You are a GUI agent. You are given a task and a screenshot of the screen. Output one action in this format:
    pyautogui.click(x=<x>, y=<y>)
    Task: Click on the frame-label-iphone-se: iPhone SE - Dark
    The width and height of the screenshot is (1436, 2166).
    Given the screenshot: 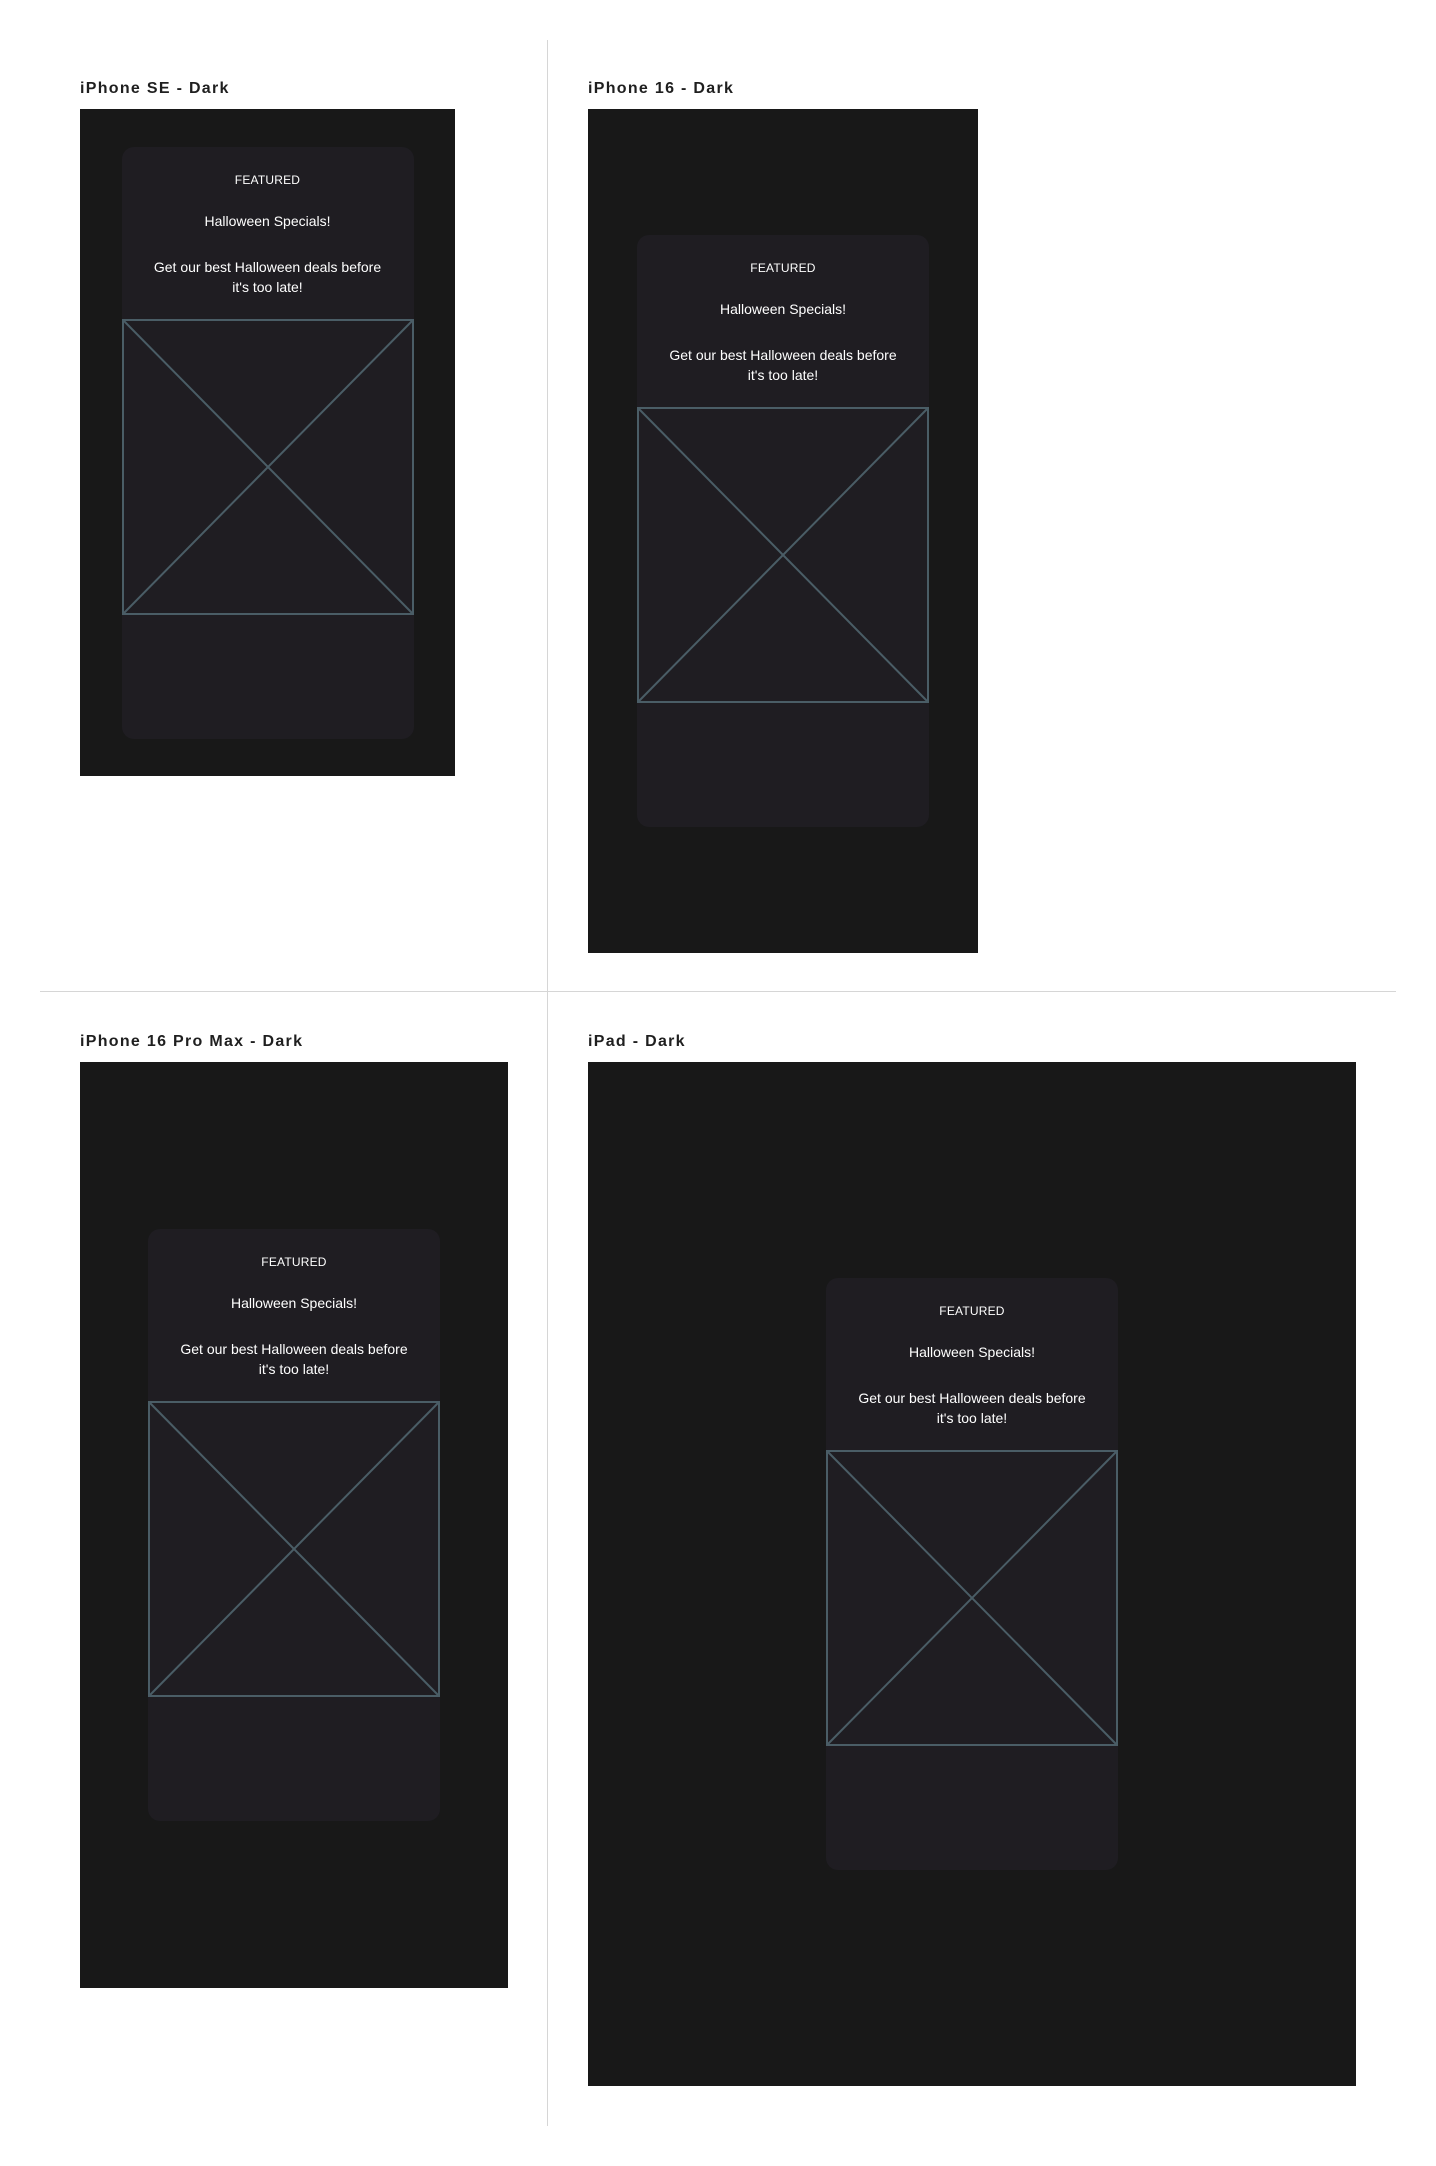 What is the action you would take?
    pyautogui.click(x=155, y=88)
    